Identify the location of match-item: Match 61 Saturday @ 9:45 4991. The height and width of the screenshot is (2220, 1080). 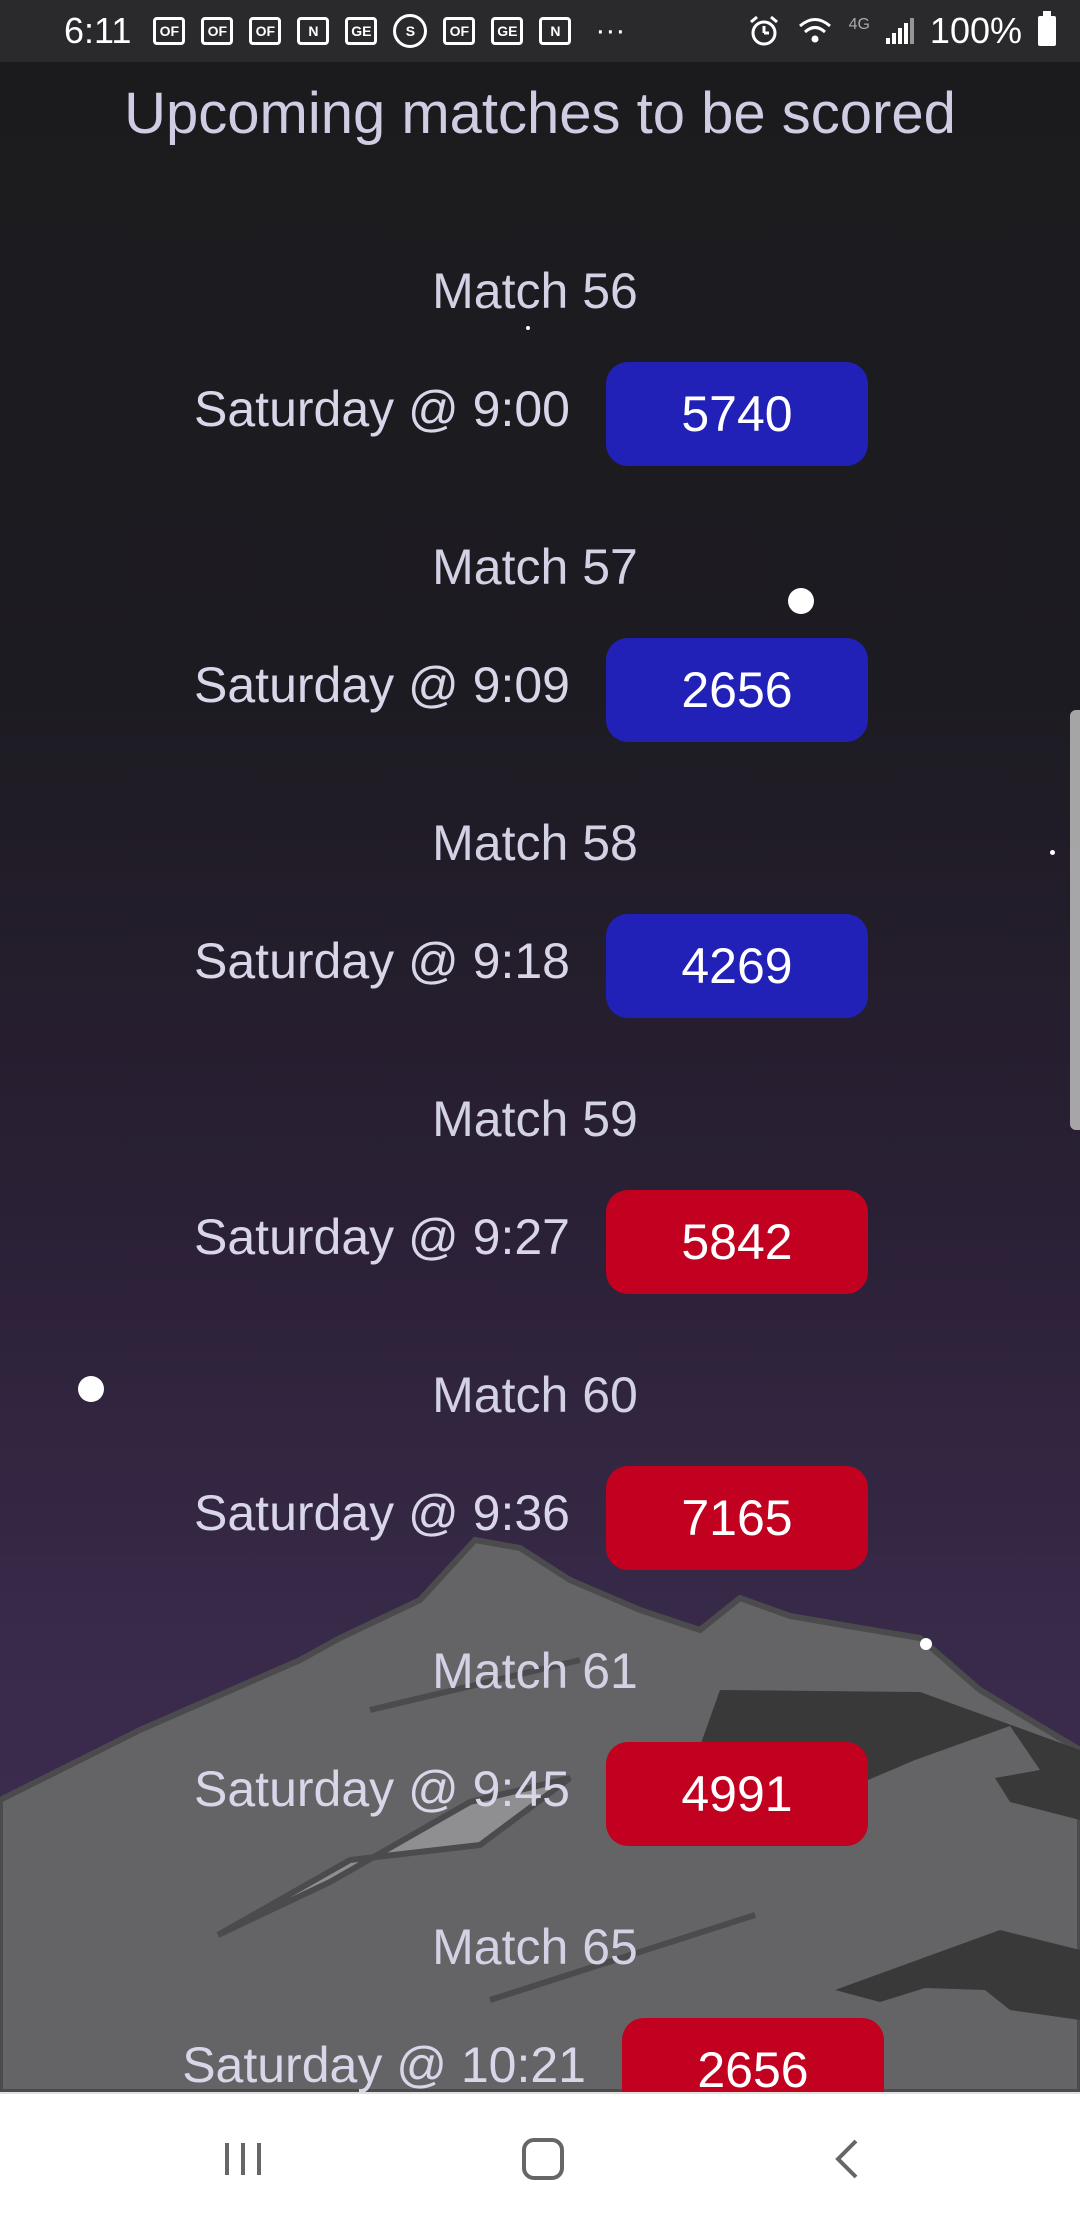
(540, 1780).